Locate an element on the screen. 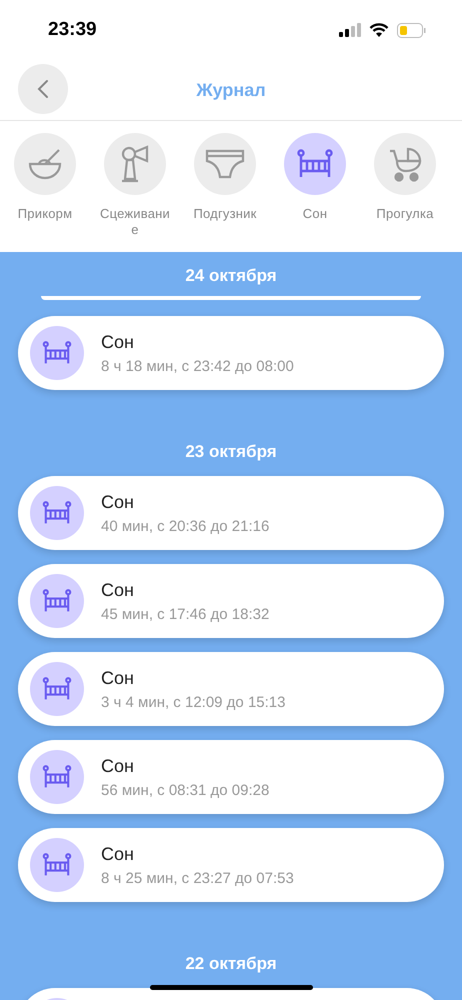  diaper-icon is located at coordinates (225, 164).